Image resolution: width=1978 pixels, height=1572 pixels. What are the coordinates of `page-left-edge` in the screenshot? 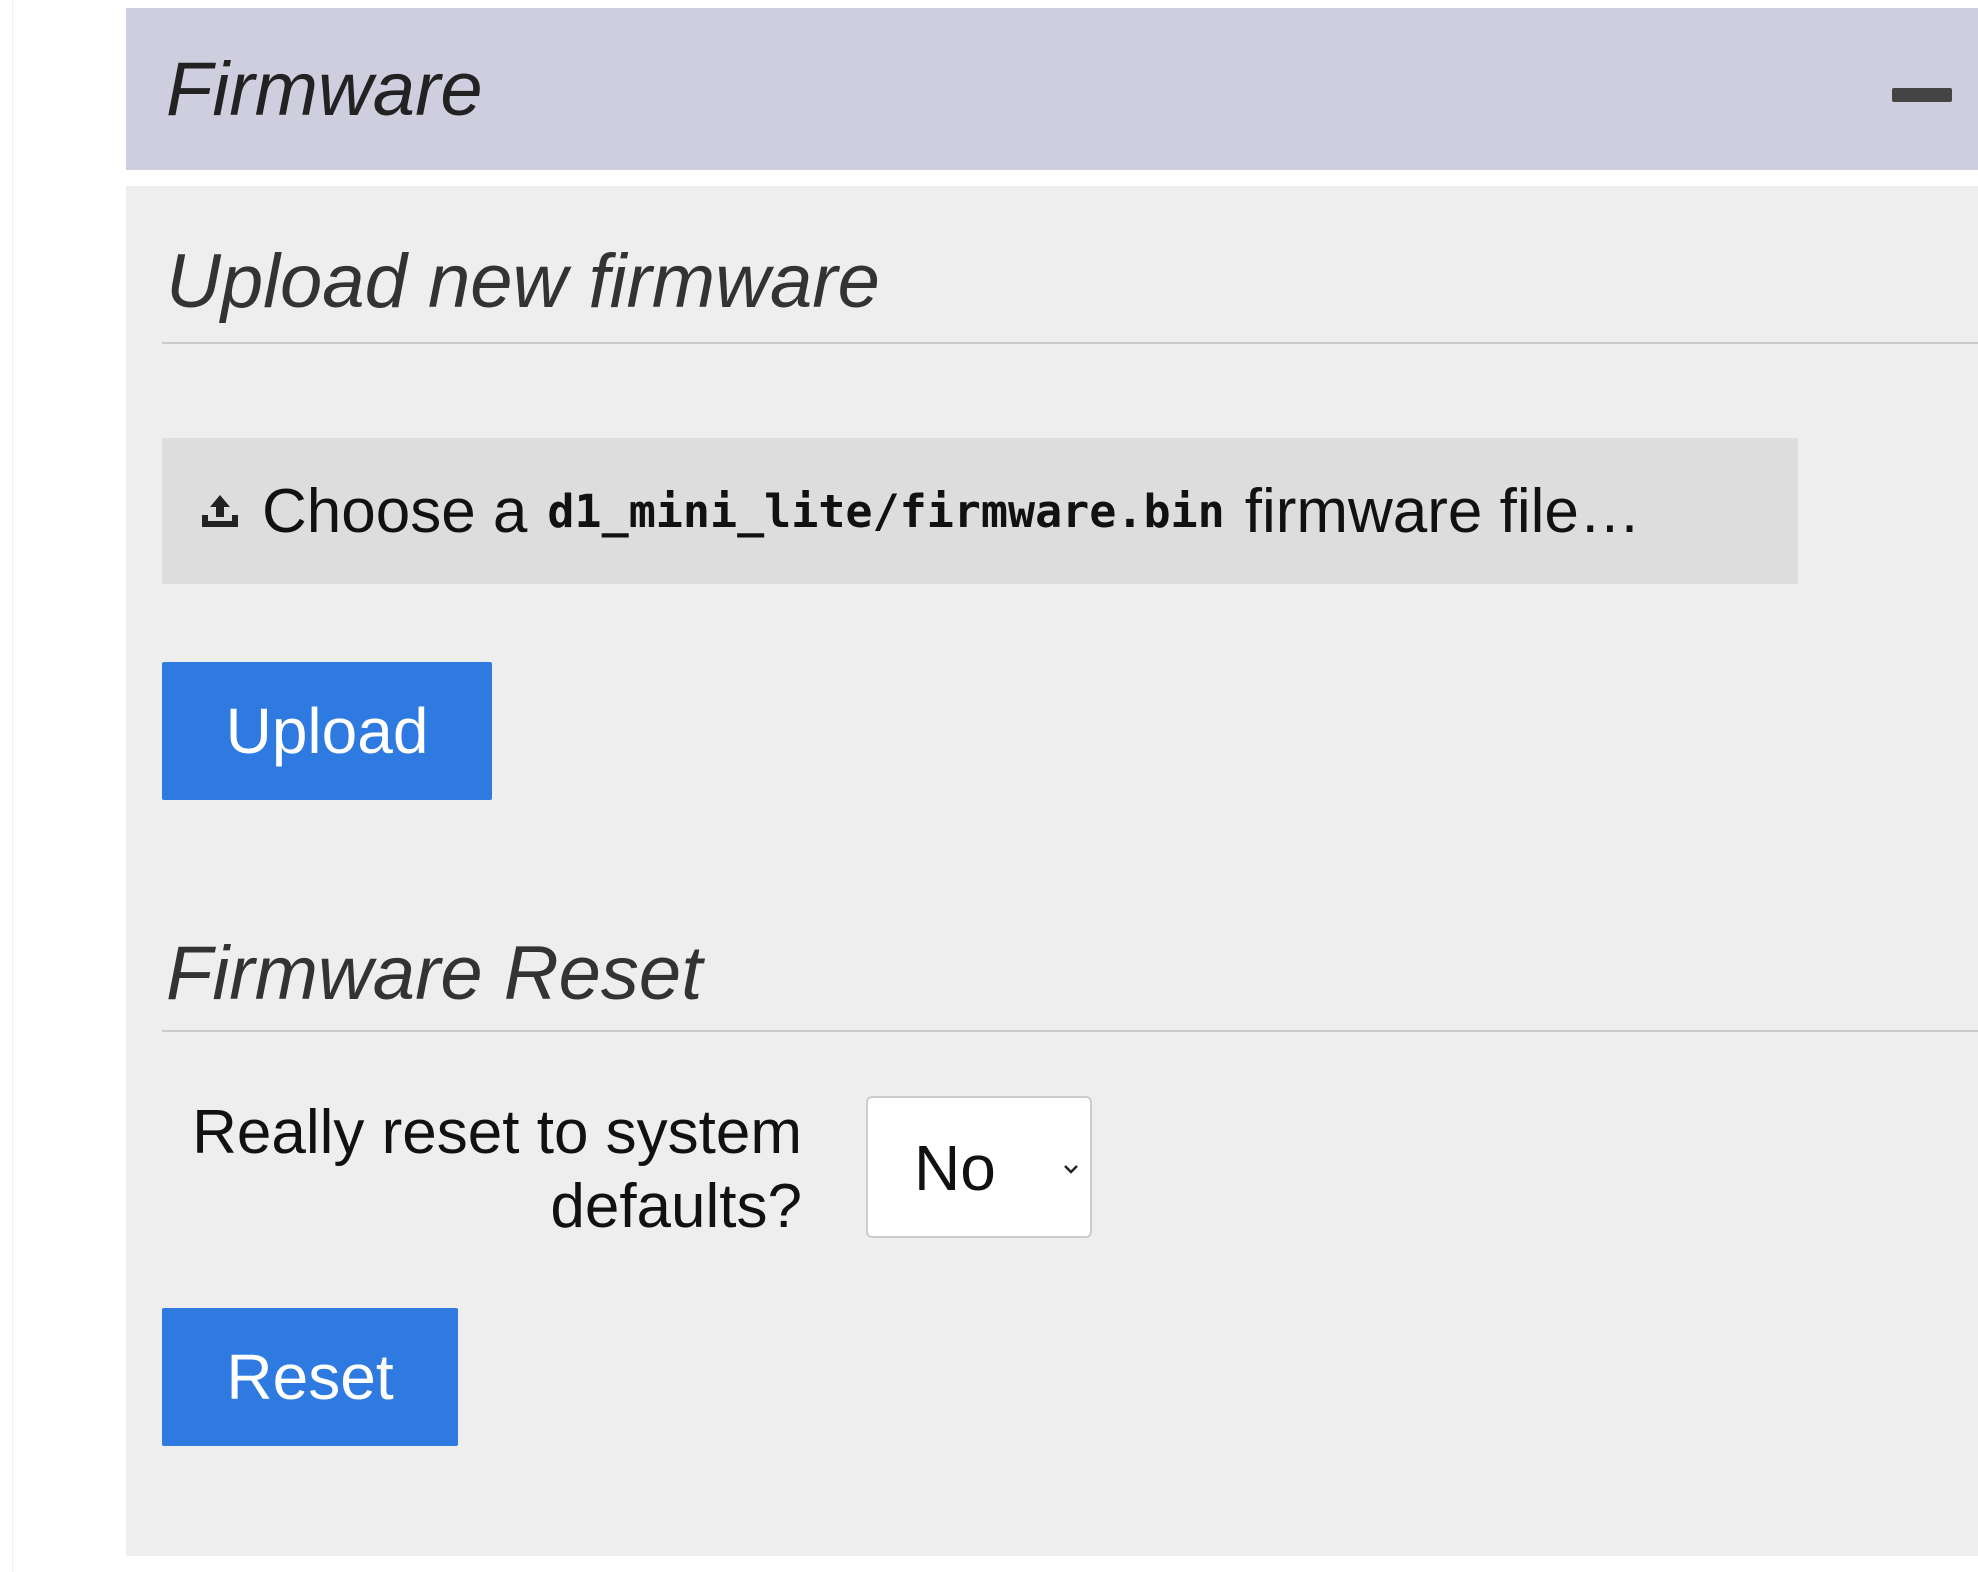 It's located at (6, 786).